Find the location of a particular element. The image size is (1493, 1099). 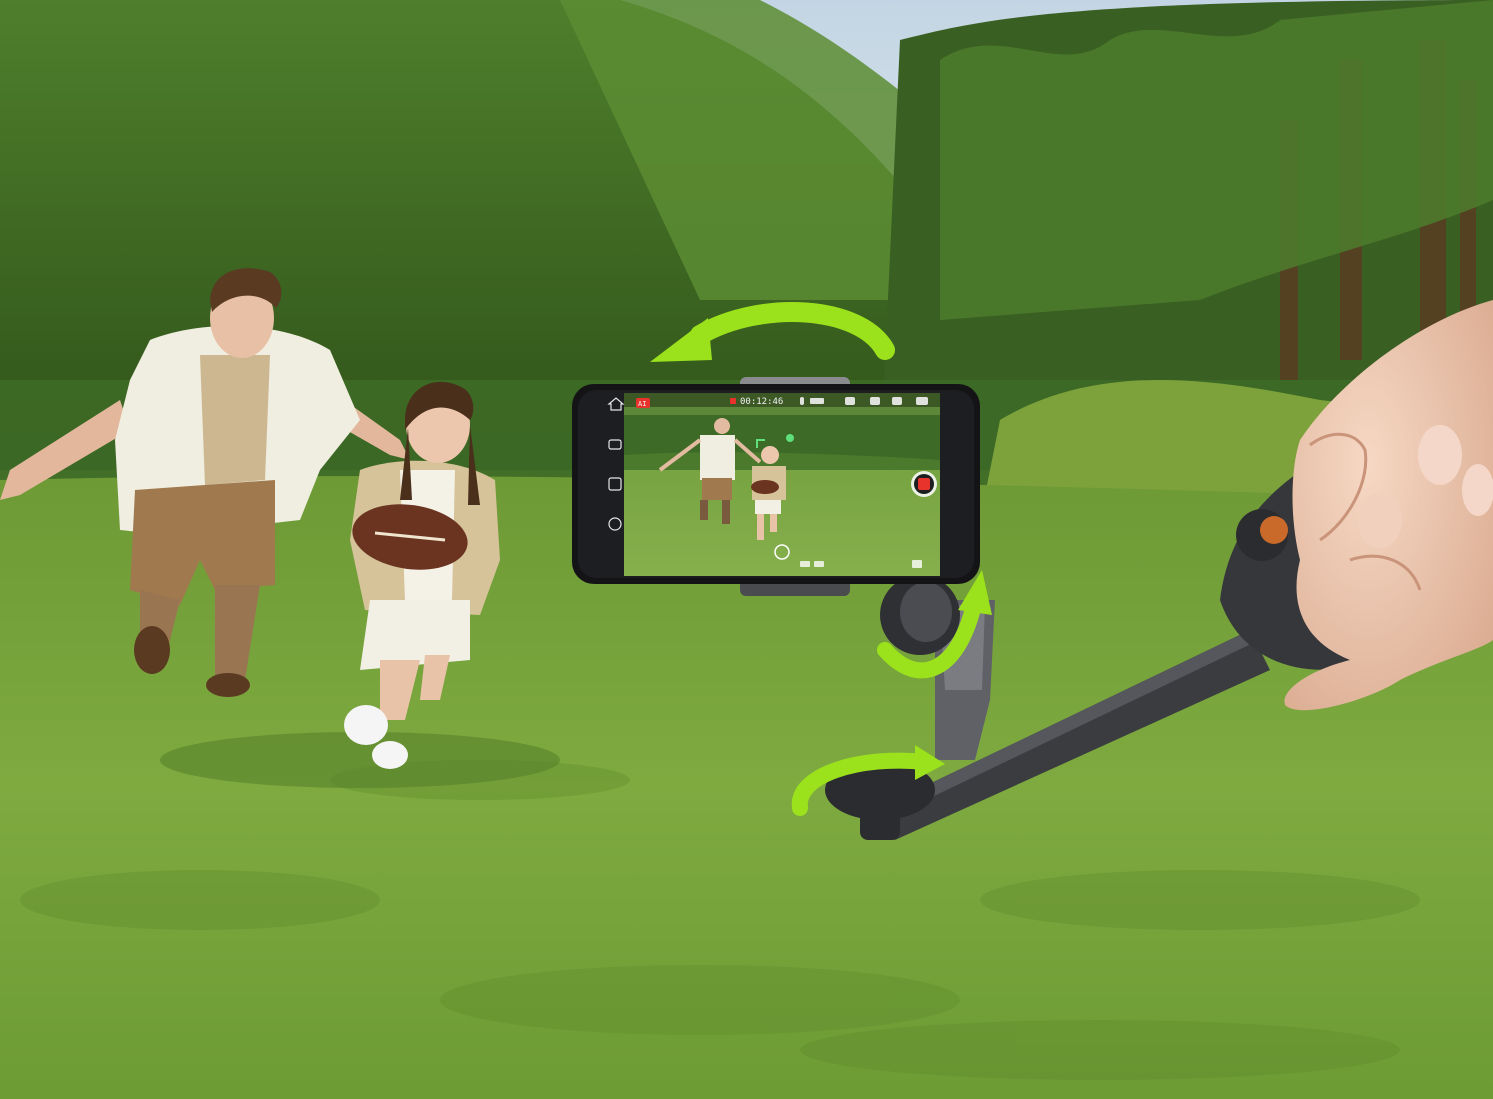

girl-skirt is located at coordinates (415, 635).